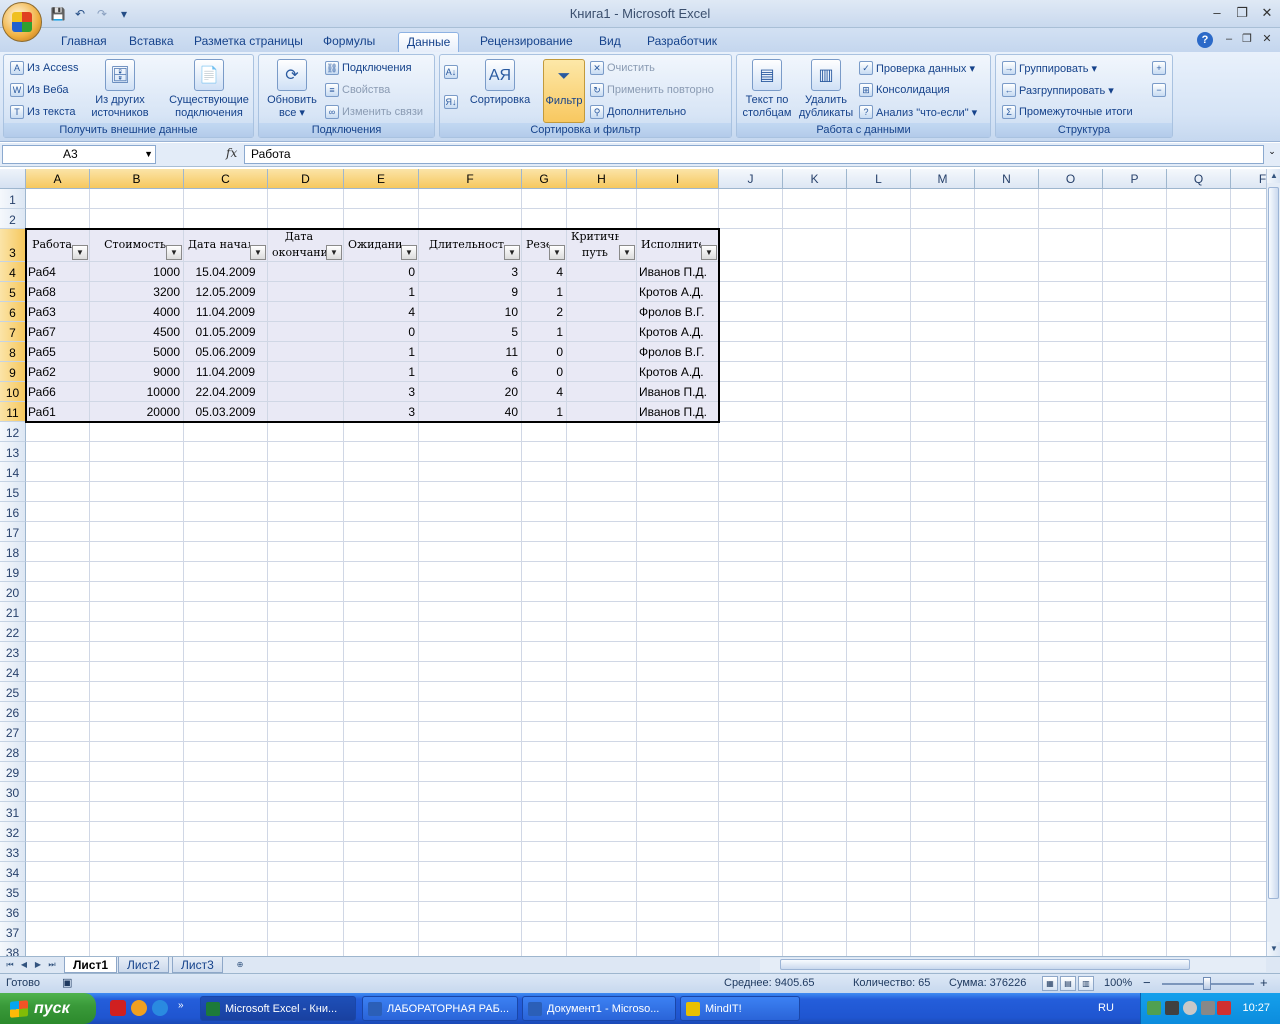  What do you see at coordinates (470, 352) in the screenshot?
I see `table-cell: 11` at bounding box center [470, 352].